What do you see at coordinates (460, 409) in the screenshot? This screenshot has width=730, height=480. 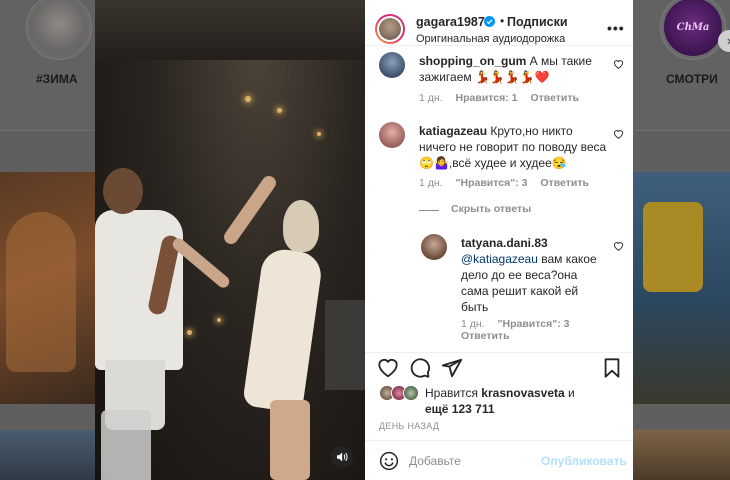 I see `likes-count-link: ещё 123 711` at bounding box center [460, 409].